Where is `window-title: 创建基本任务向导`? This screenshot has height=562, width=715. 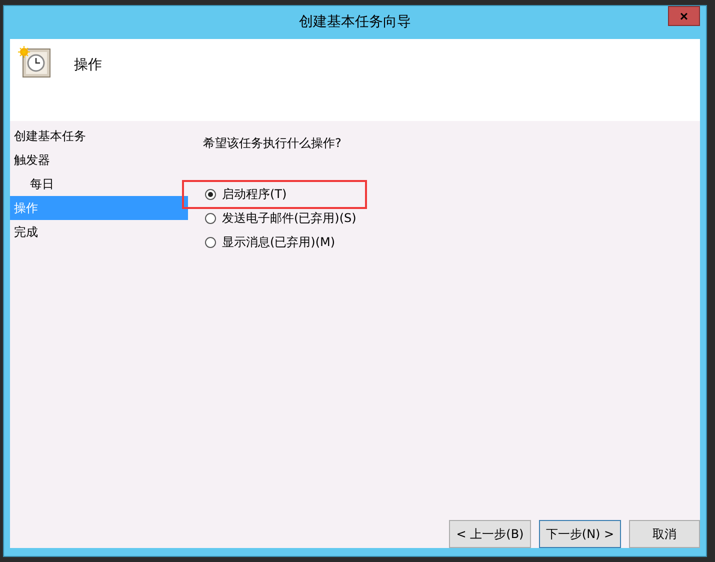
window-title: 创建基本任务向导 is located at coordinates (355, 22).